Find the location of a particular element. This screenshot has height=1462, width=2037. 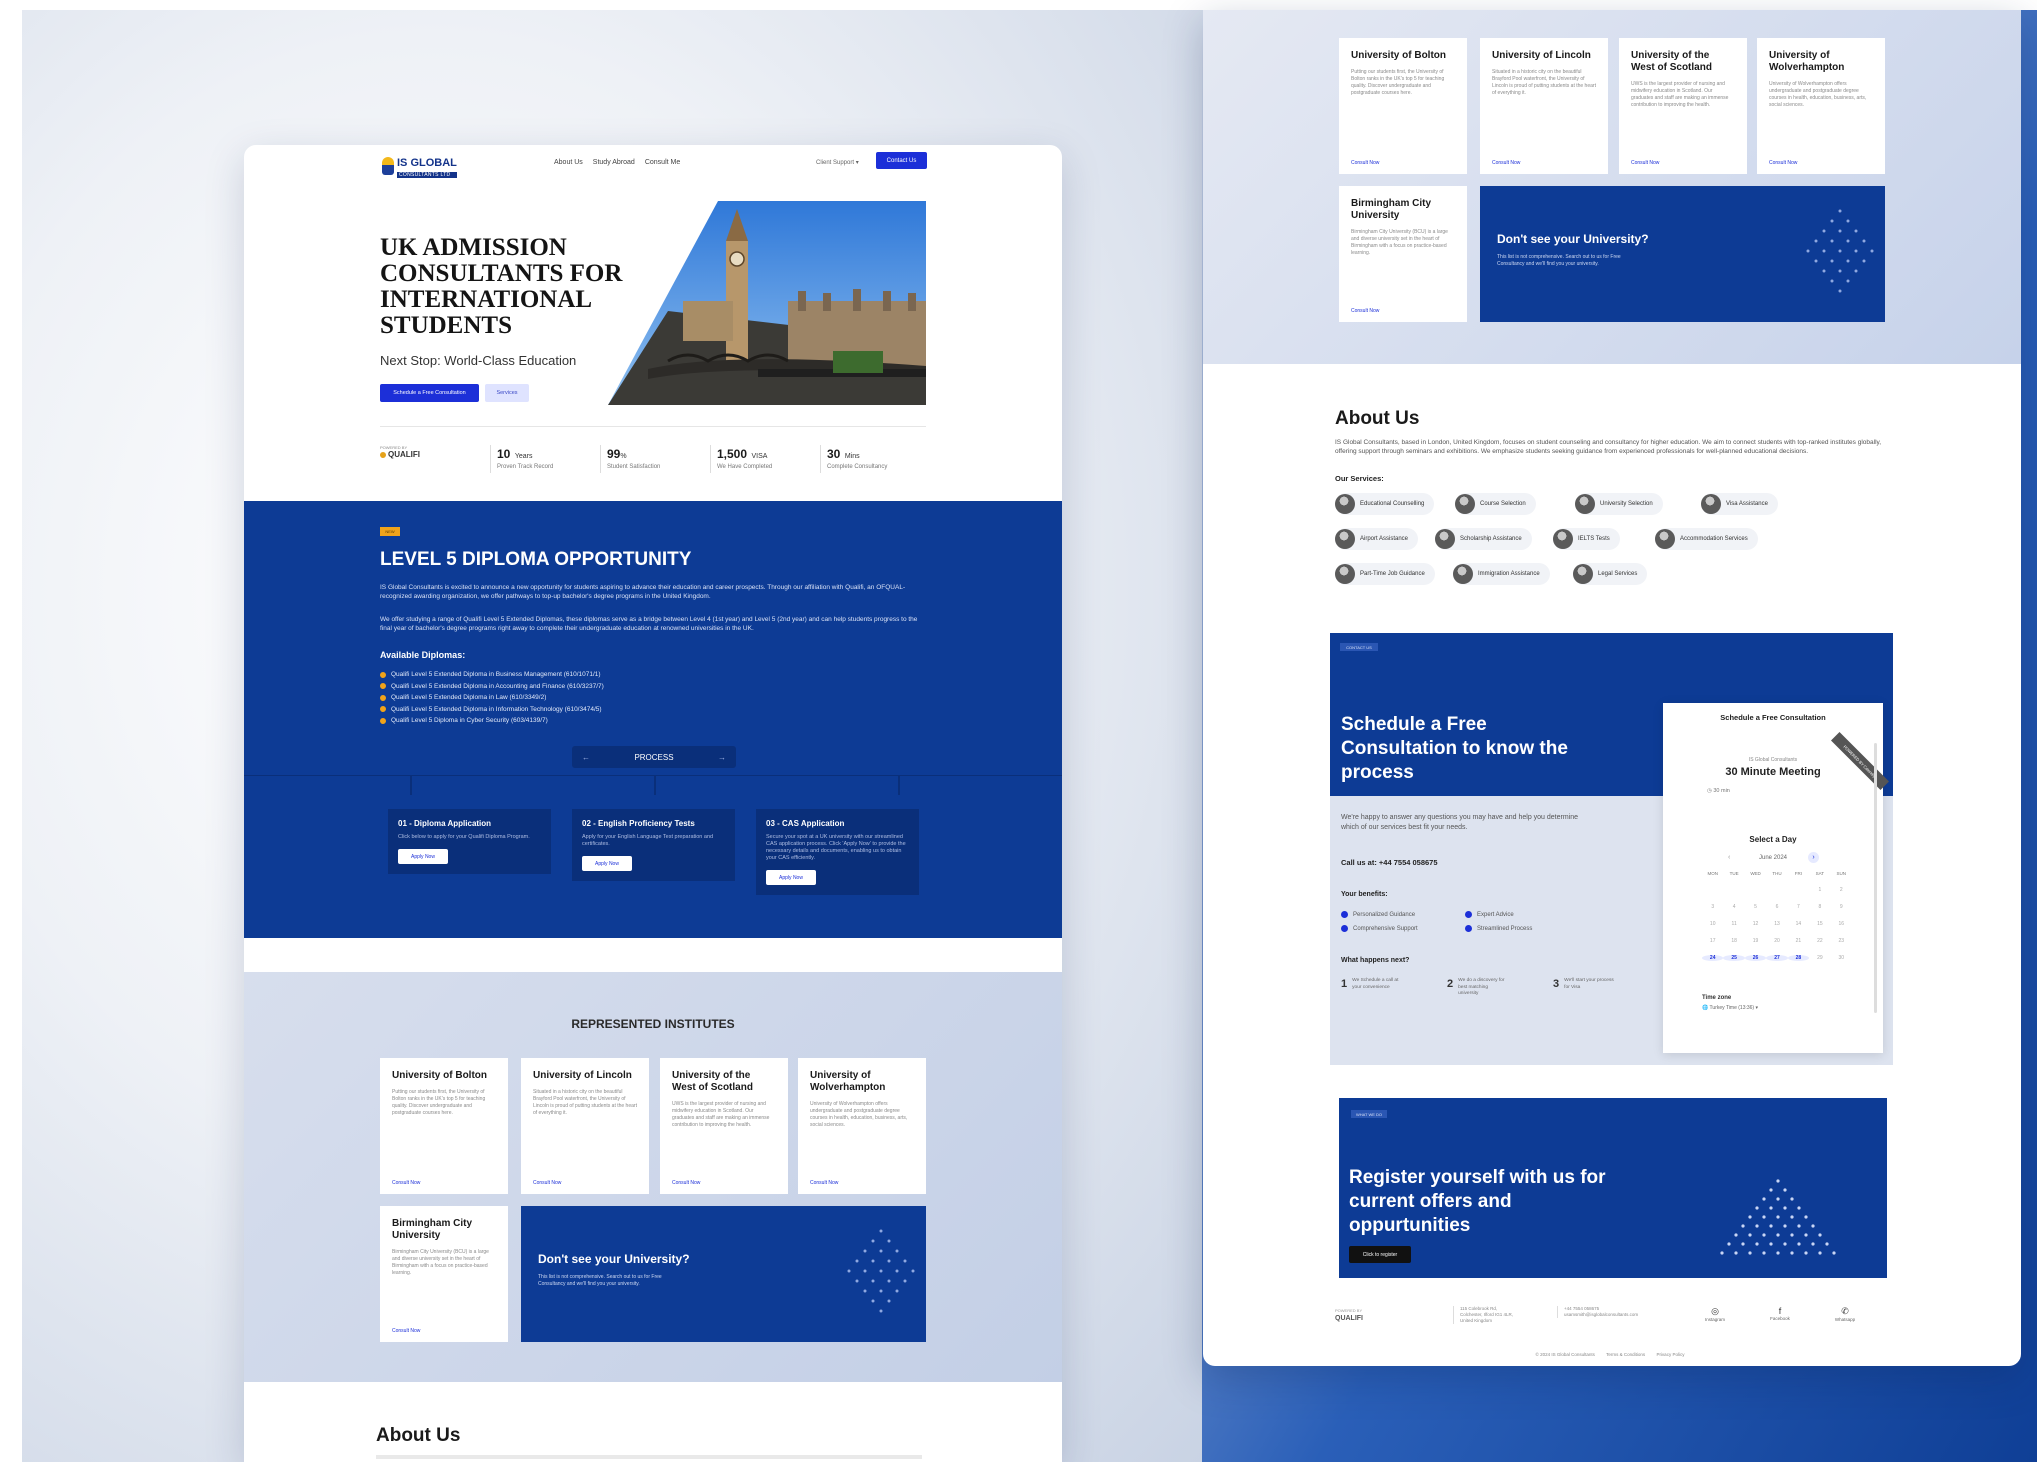

services-button: Services is located at coordinates (507, 393).